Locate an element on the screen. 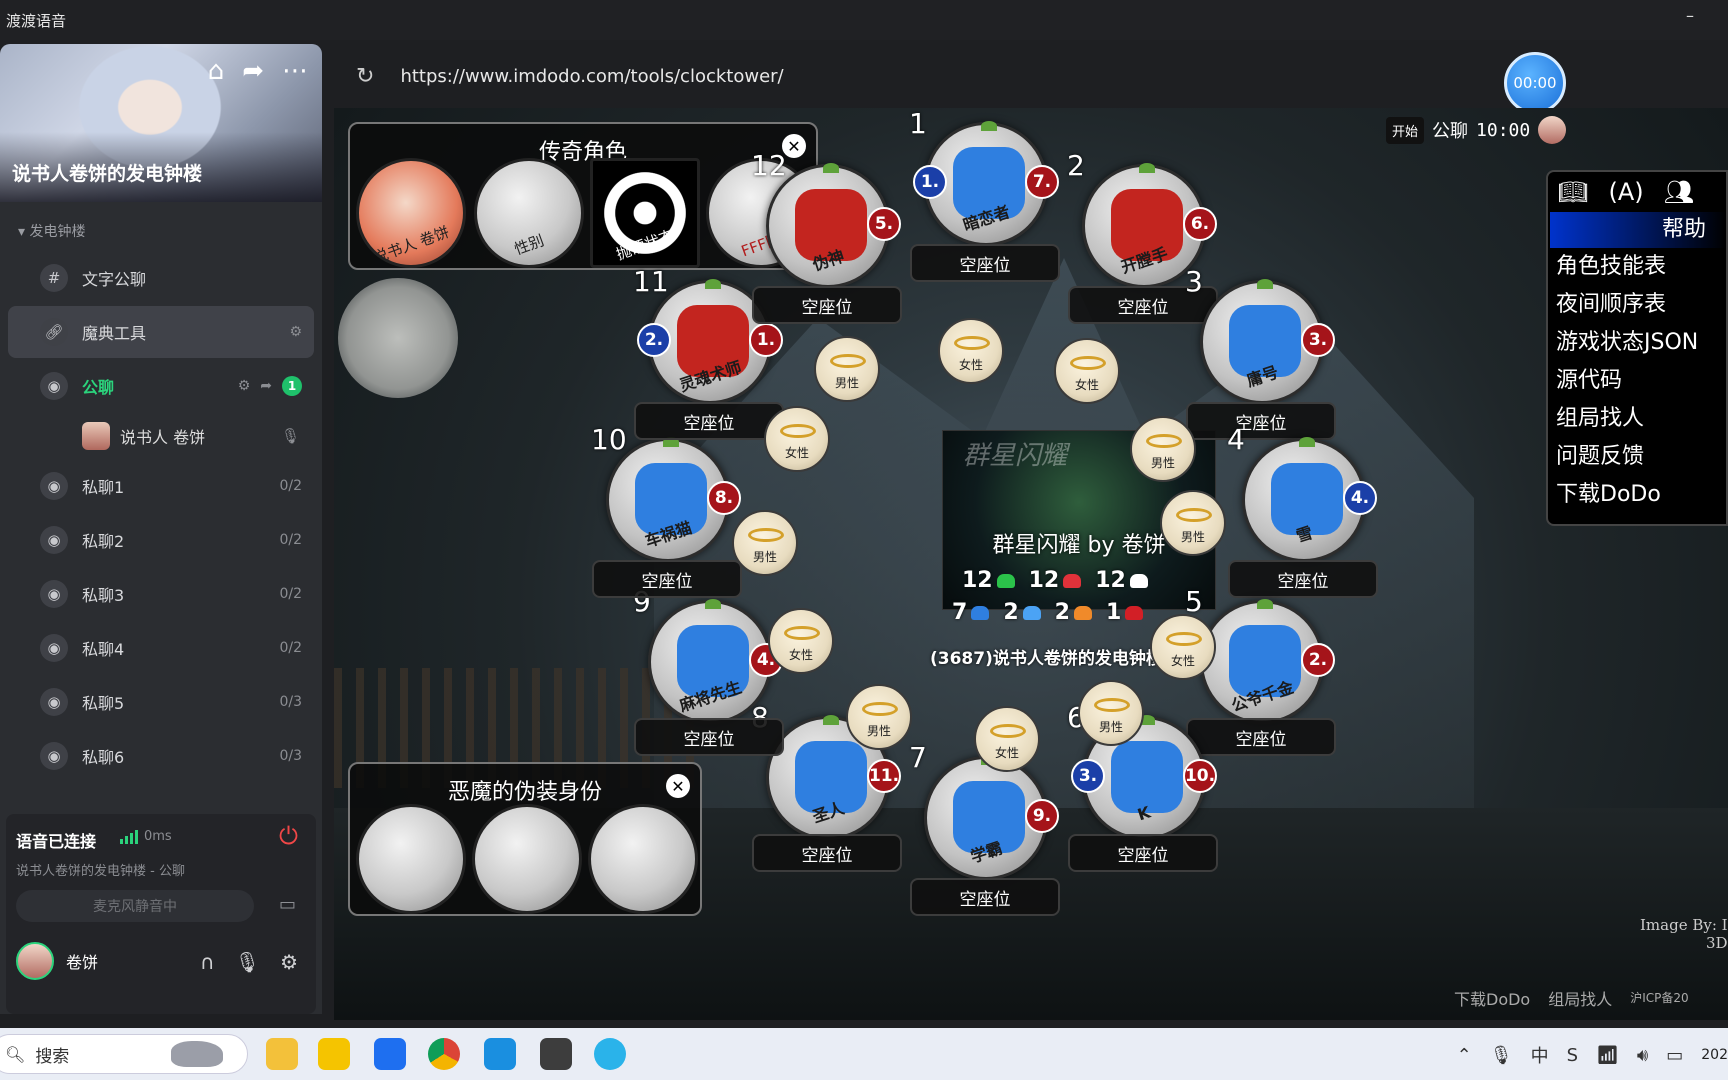 This screenshot has width=1728, height=1080. menu-item: 下载DoDo is located at coordinates (1637, 495).